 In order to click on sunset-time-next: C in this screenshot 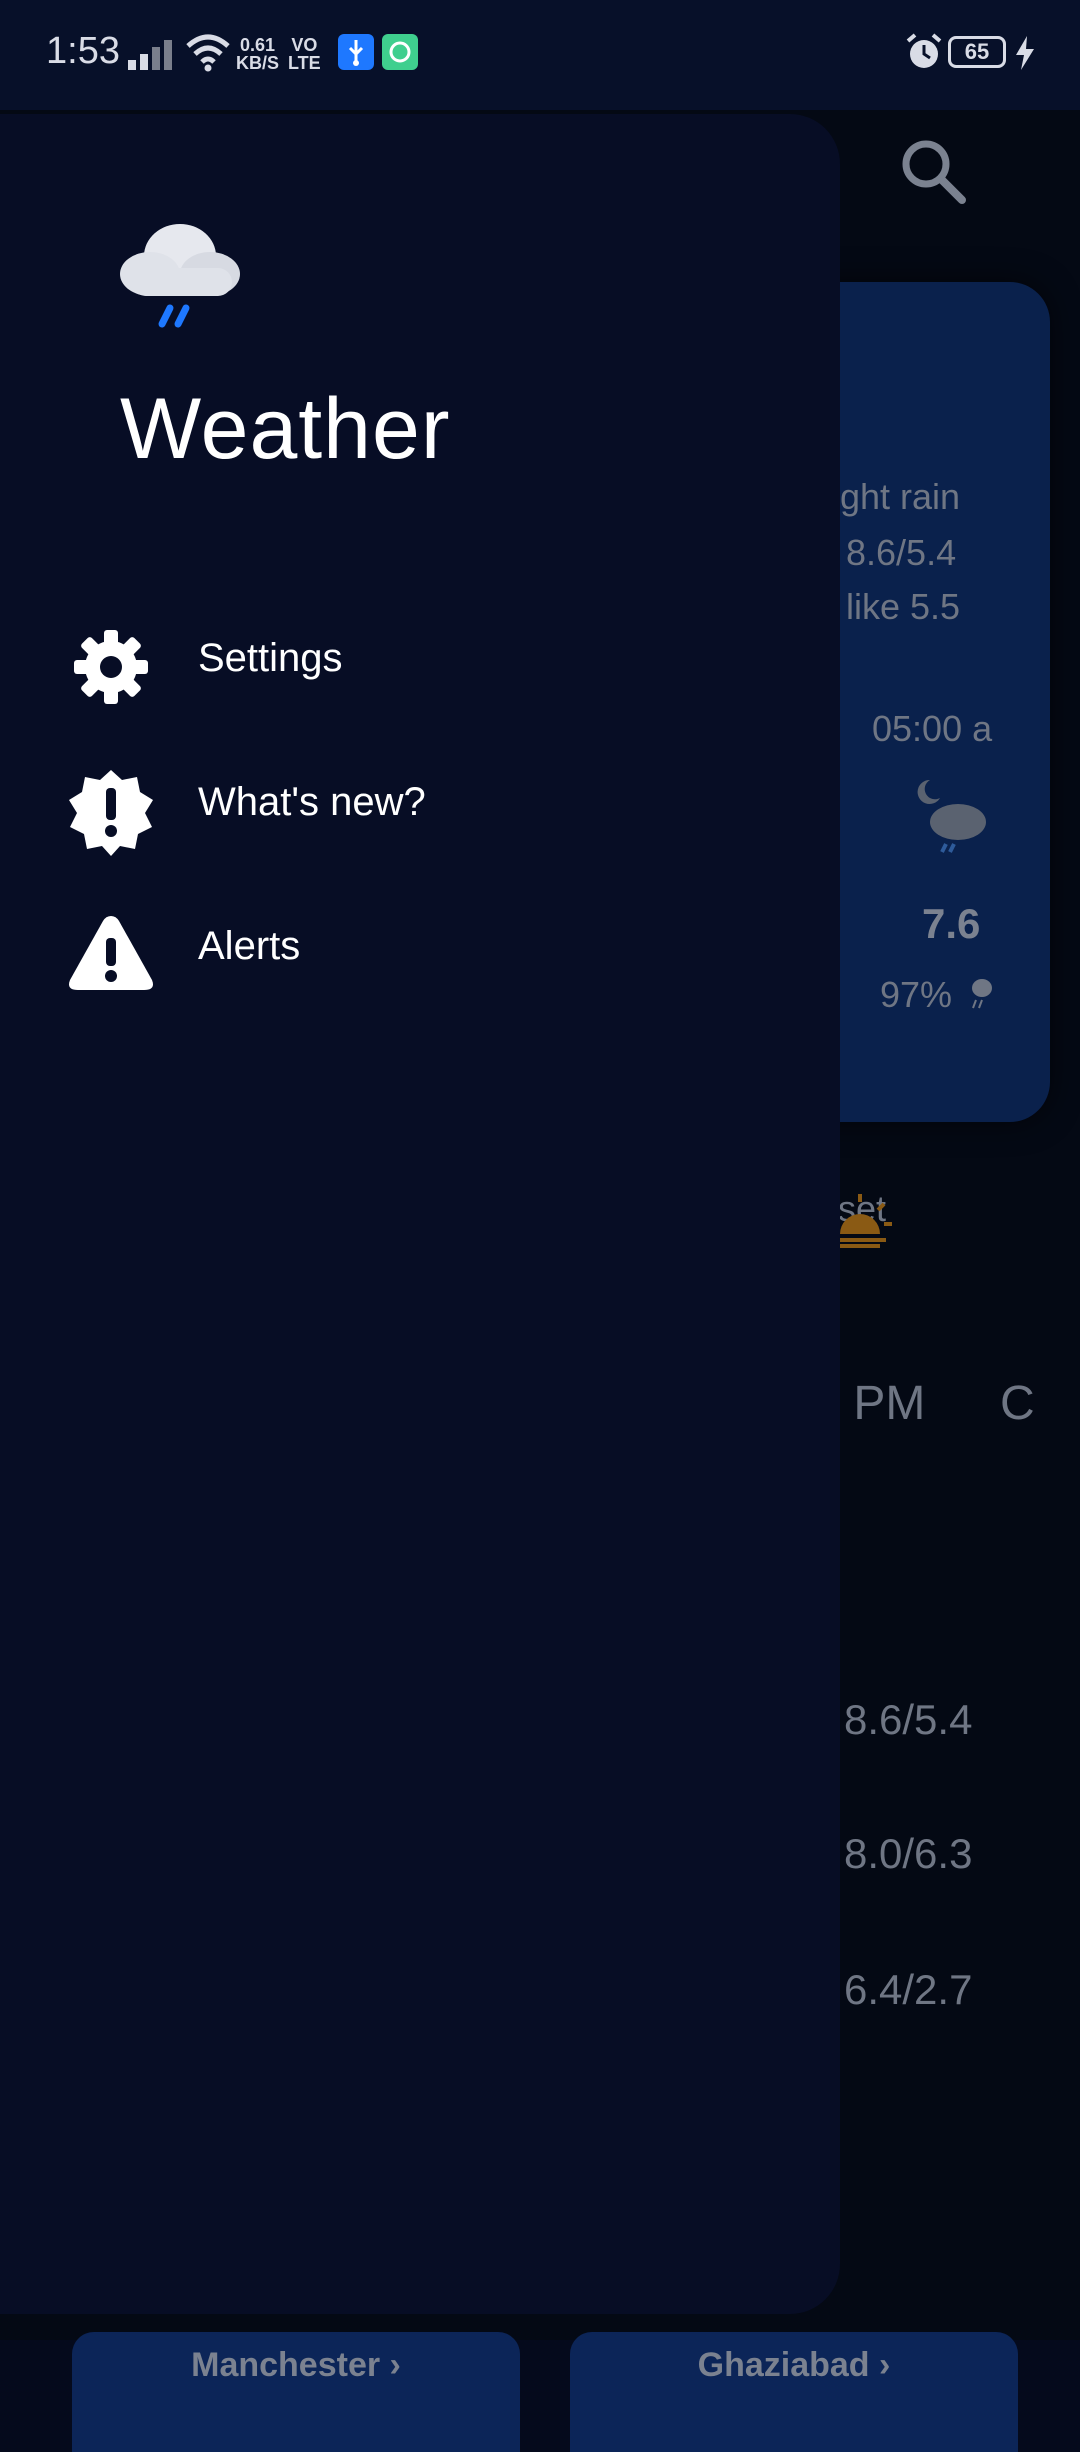, I will do `click(1017, 1403)`.